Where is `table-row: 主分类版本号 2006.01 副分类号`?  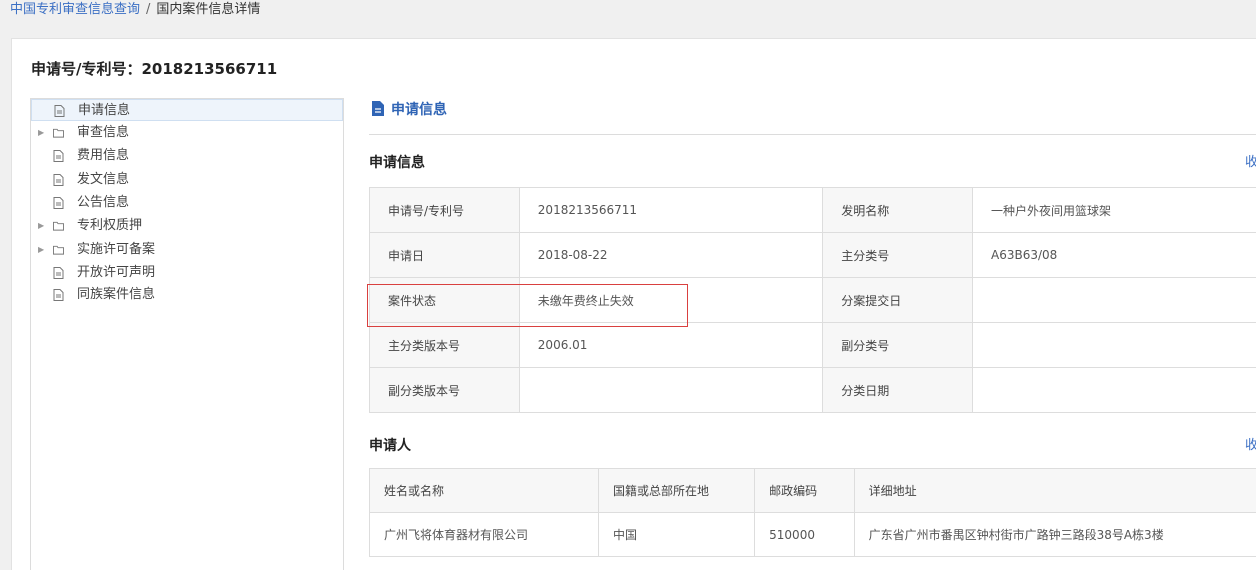
table-row: 主分类版本号 2006.01 副分类号 is located at coordinates (812, 345).